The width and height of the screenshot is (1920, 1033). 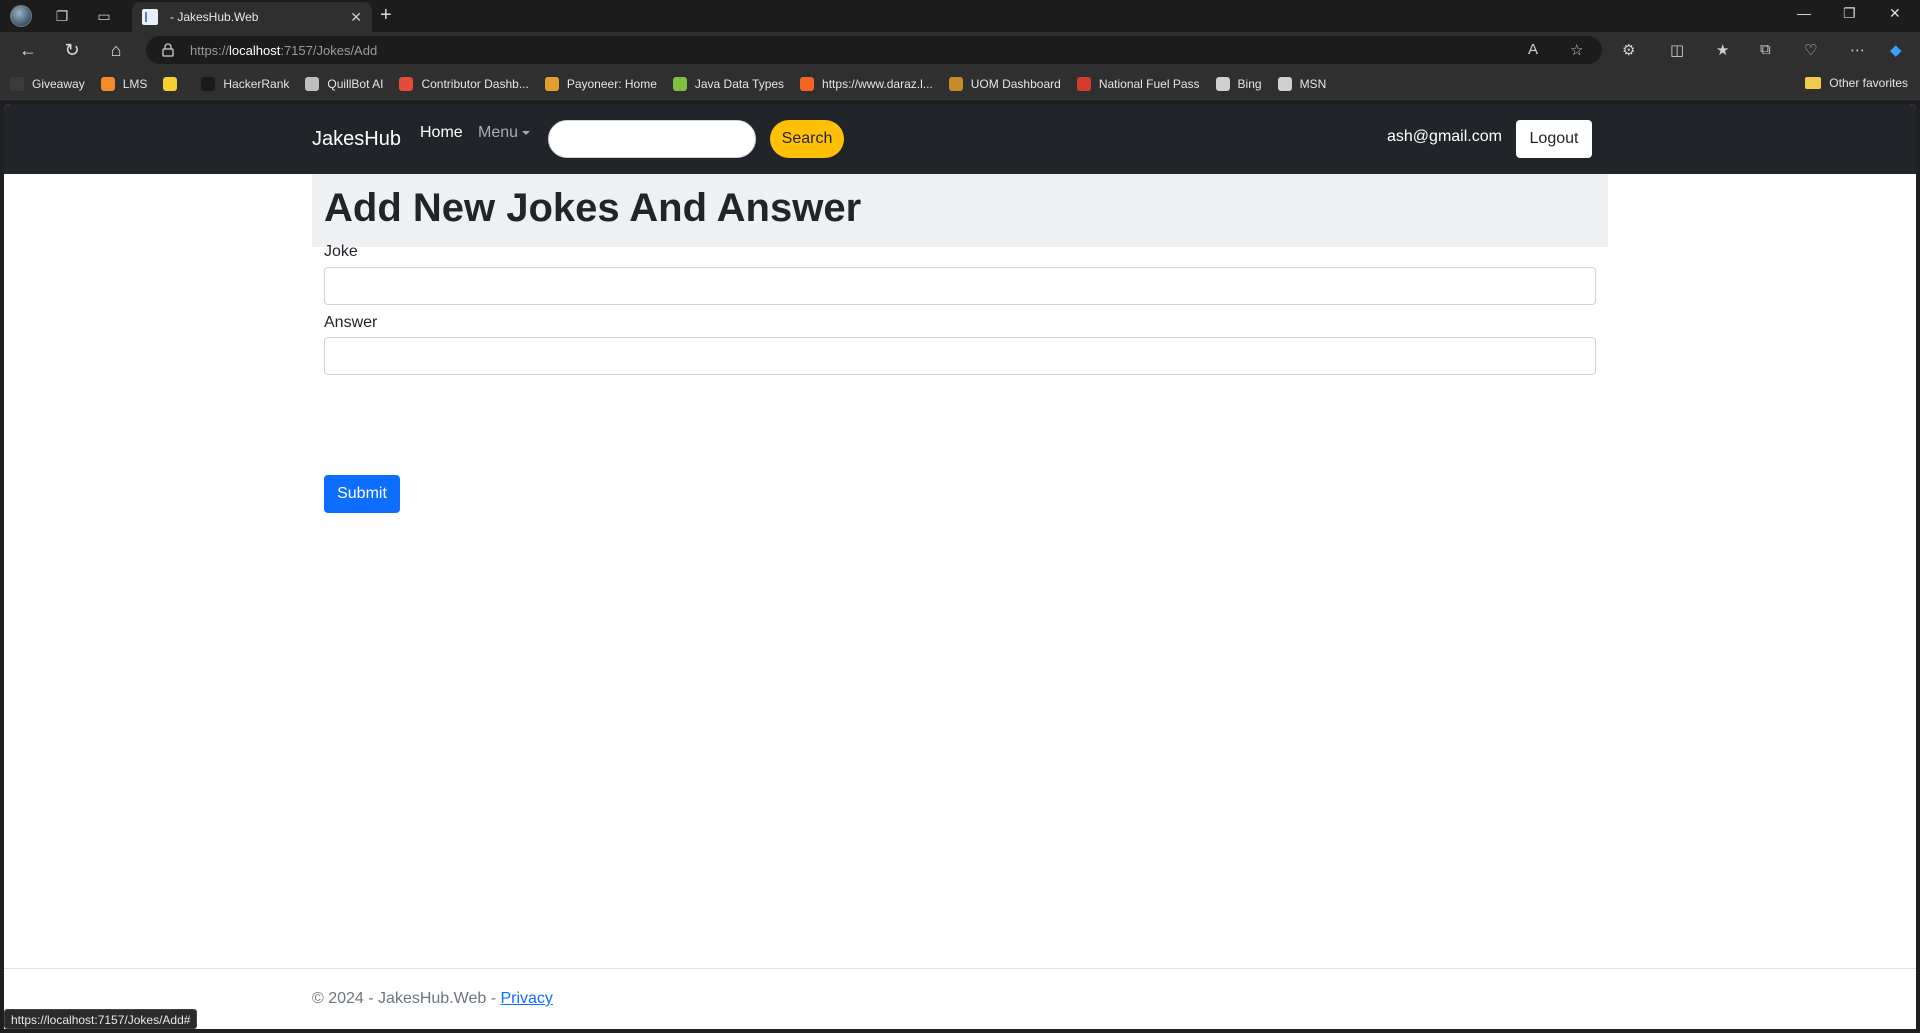 I want to click on url-text: https://localhost:7157/Jokes/Add, so click(x=284, y=50).